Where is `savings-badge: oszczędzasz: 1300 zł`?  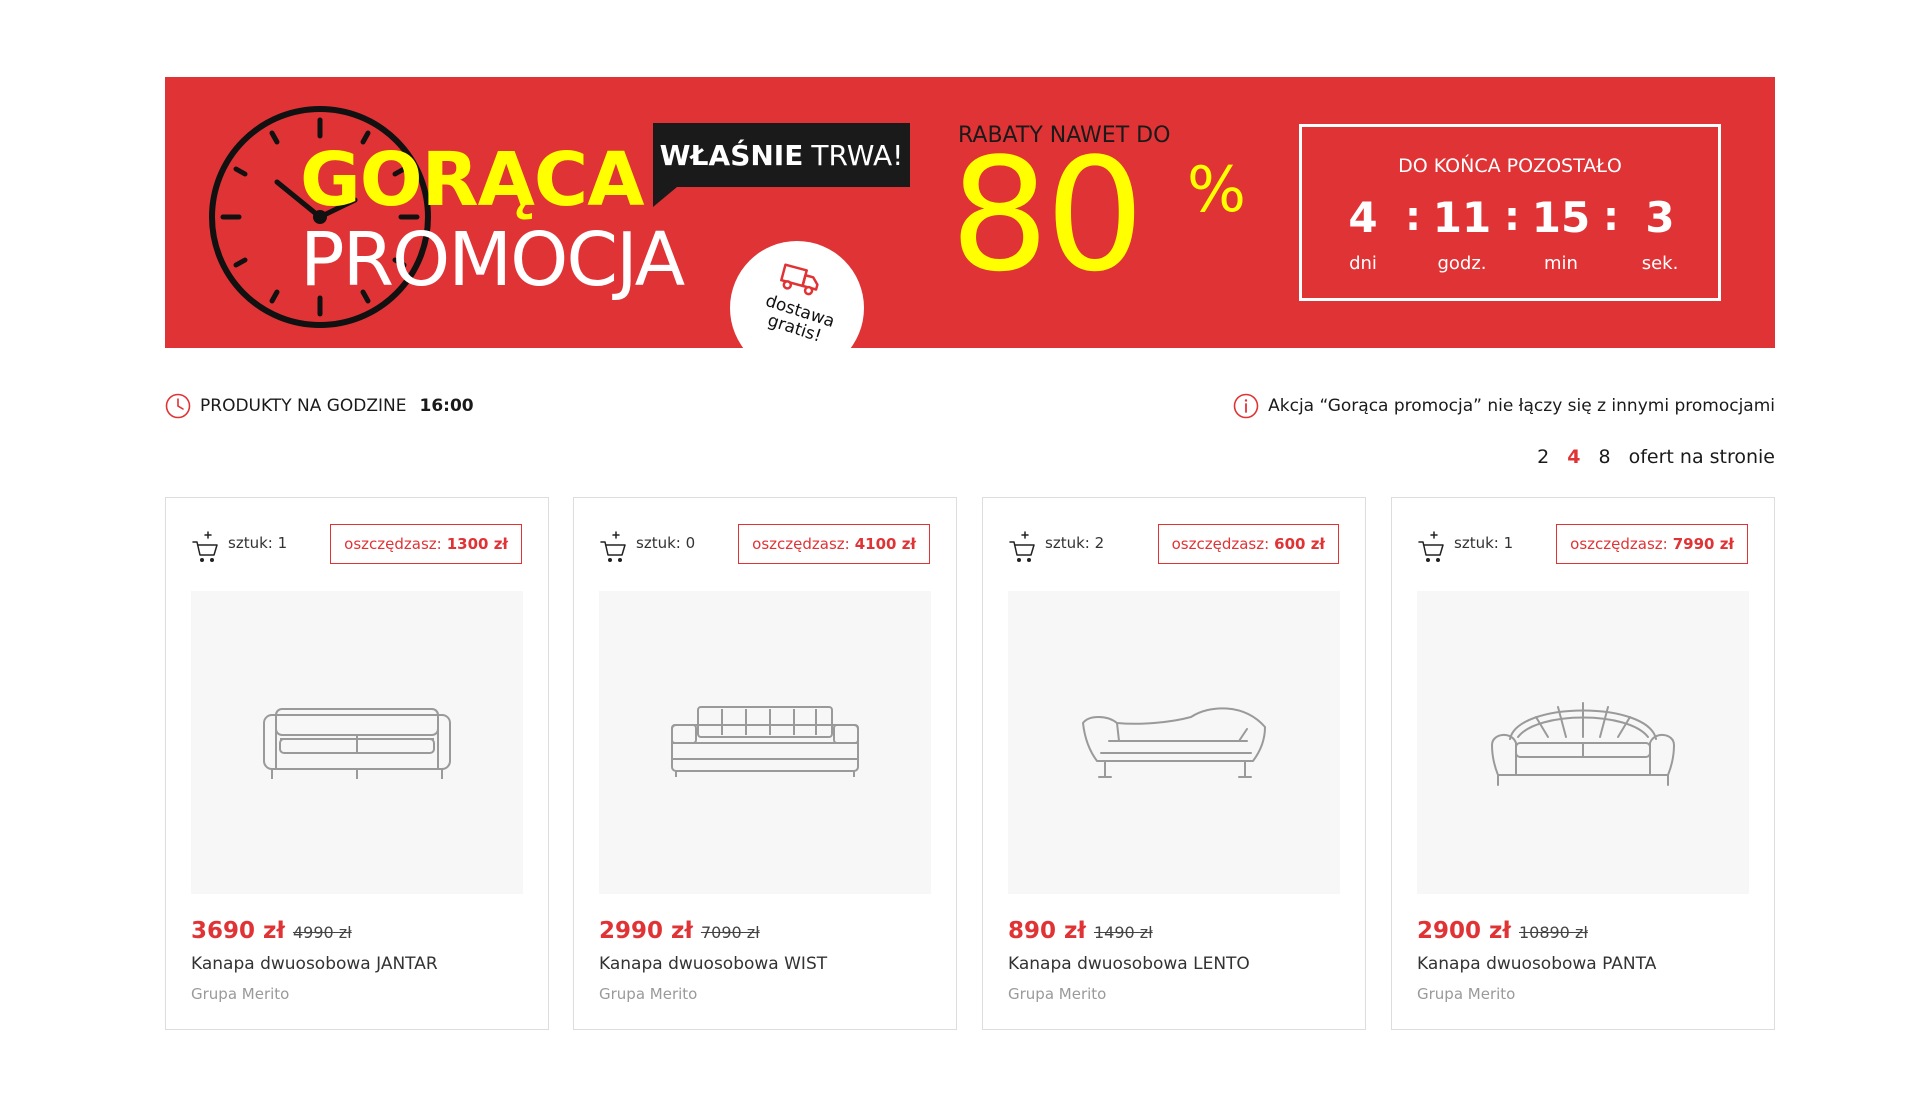 savings-badge: oszczędzasz: 1300 zł is located at coordinates (426, 544).